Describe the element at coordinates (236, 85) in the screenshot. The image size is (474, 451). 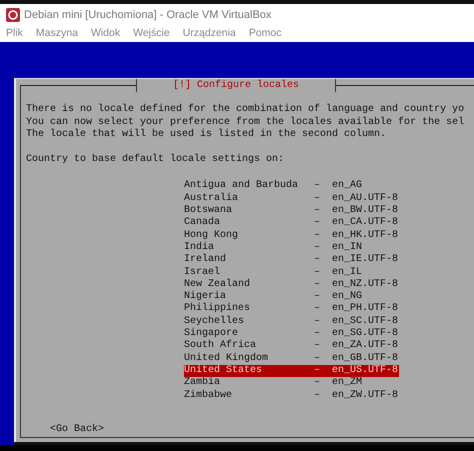
I see `dialog-title: [!] Configure locales` at that location.